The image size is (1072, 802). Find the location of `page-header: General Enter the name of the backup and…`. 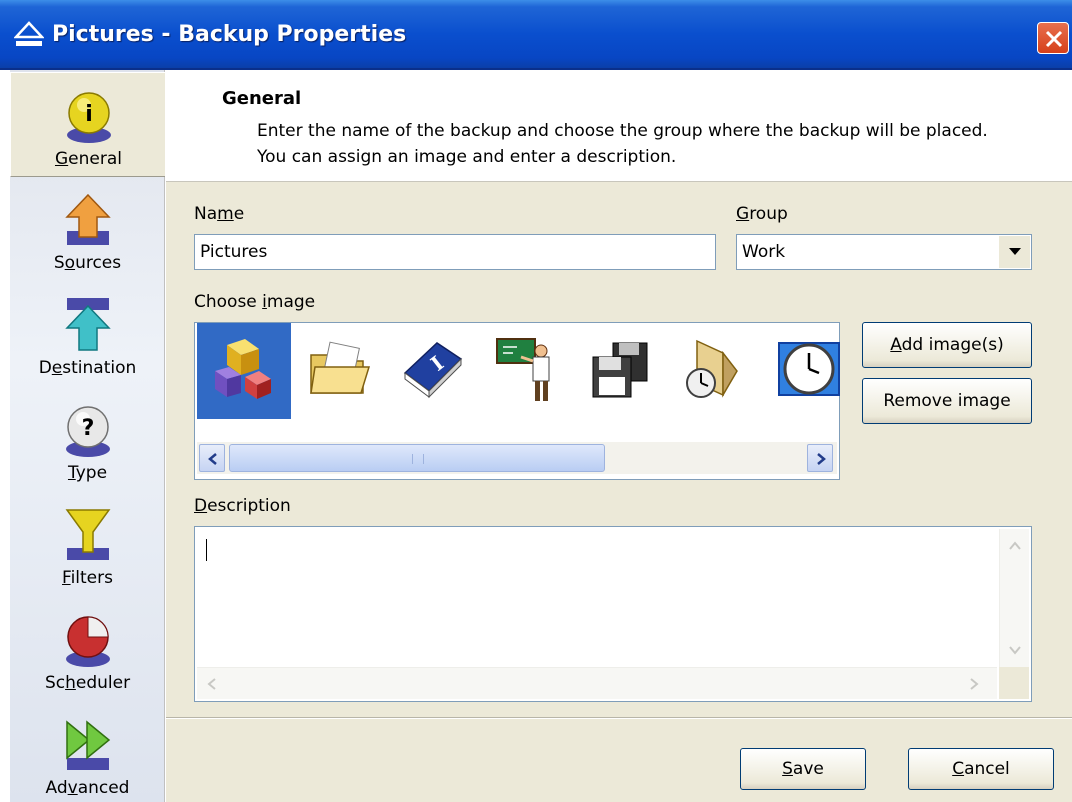

page-header: General Enter the name of the backup and… is located at coordinates (619, 126).